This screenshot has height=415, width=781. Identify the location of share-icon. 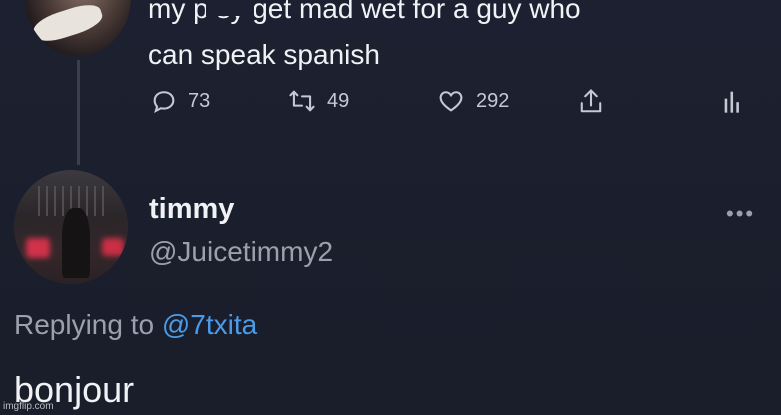
(591, 101).